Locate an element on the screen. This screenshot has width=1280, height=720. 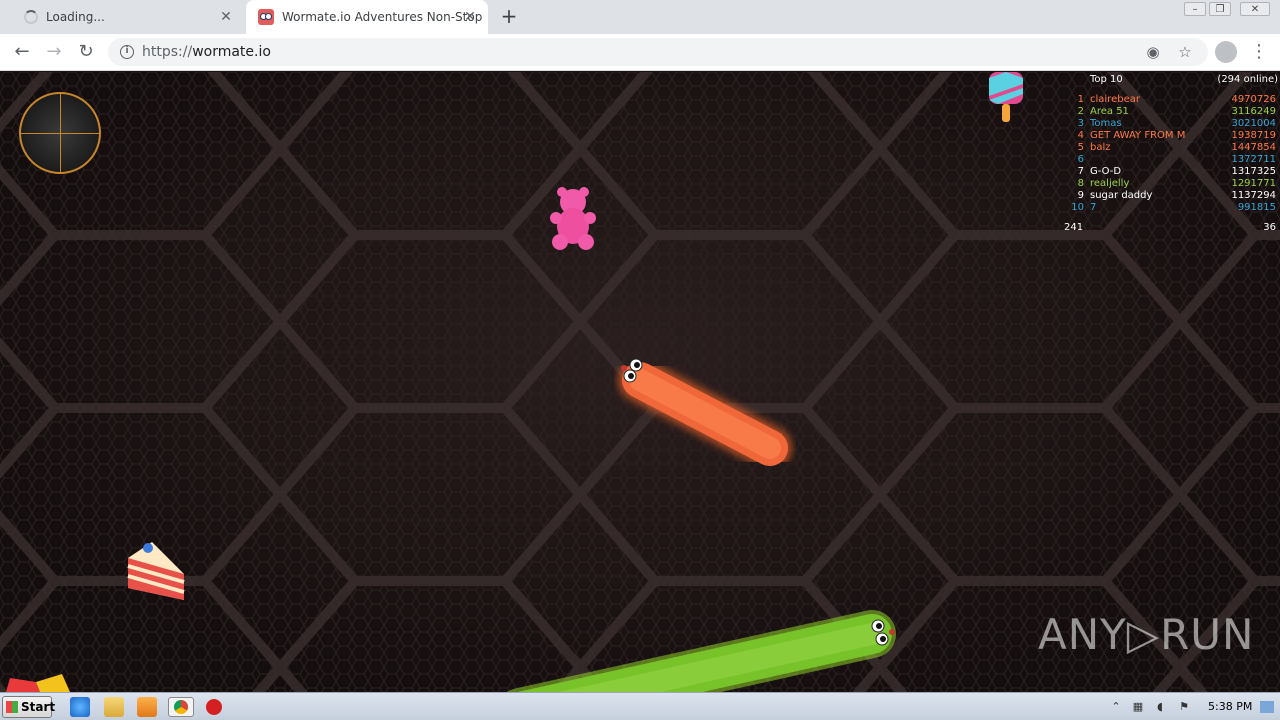
leaderboard-player-name: clairebear is located at coordinates (1115, 99).